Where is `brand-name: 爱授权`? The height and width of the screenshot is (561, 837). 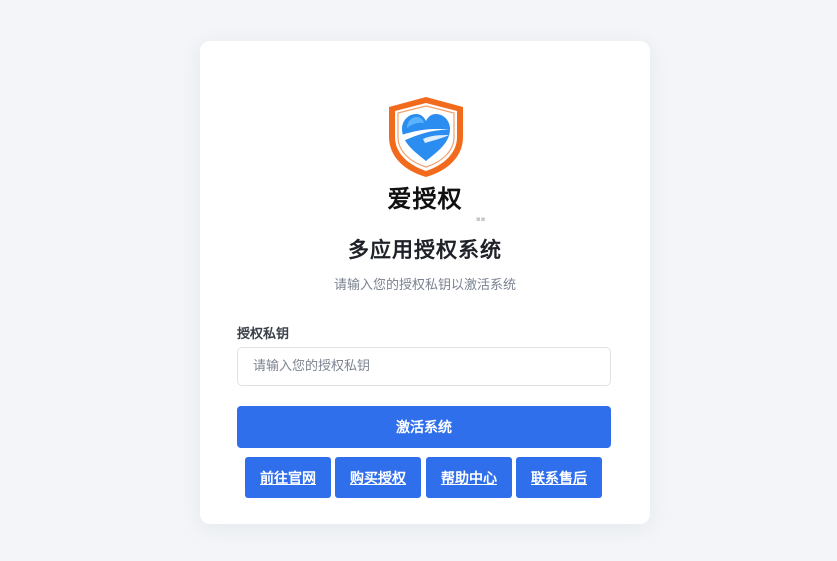
brand-name: 爱授权 is located at coordinates (425, 199).